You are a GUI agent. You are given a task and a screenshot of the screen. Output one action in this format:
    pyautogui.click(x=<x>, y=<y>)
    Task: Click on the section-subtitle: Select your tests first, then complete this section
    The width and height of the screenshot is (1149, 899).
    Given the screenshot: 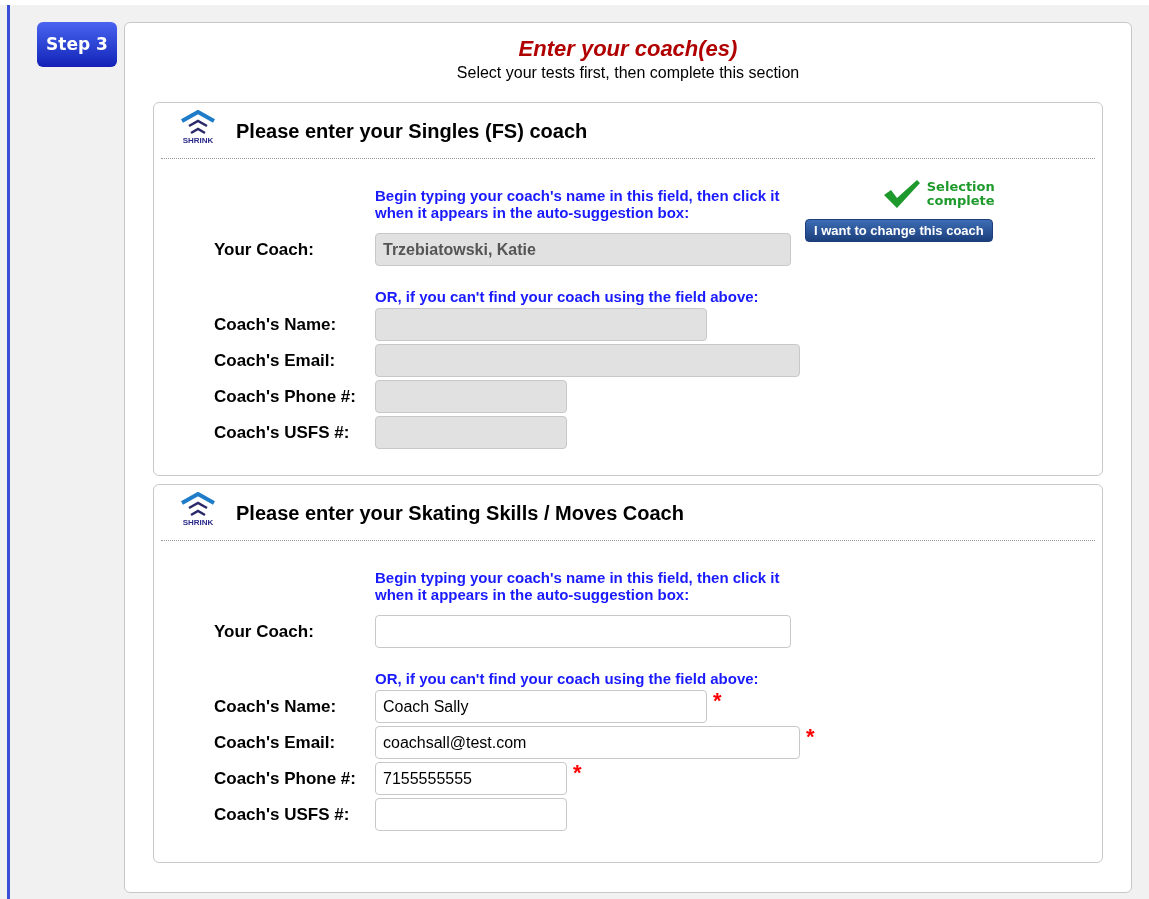 What is the action you would take?
    pyautogui.click(x=628, y=73)
    